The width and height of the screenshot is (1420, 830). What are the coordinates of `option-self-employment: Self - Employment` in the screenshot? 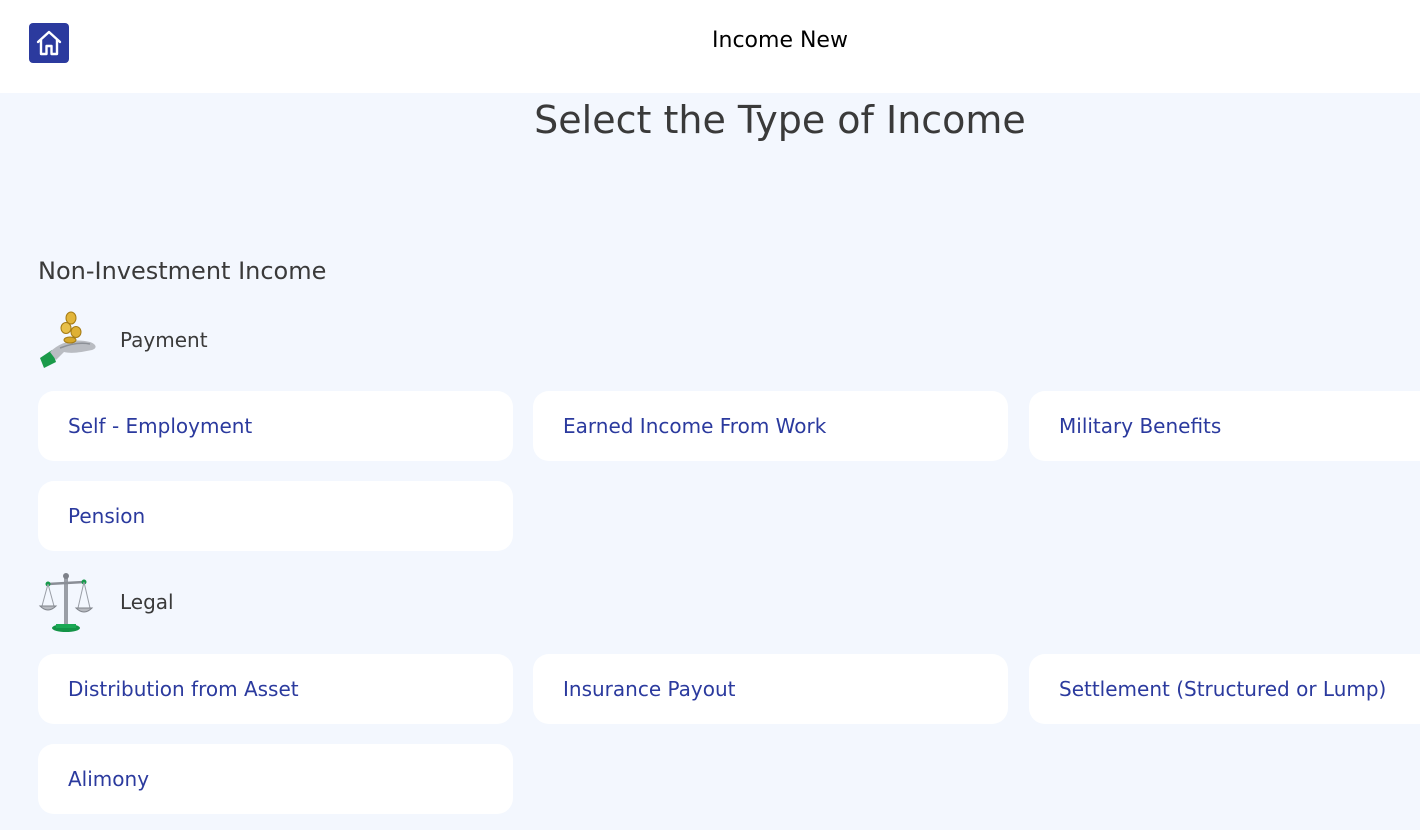 It's located at (275, 426).